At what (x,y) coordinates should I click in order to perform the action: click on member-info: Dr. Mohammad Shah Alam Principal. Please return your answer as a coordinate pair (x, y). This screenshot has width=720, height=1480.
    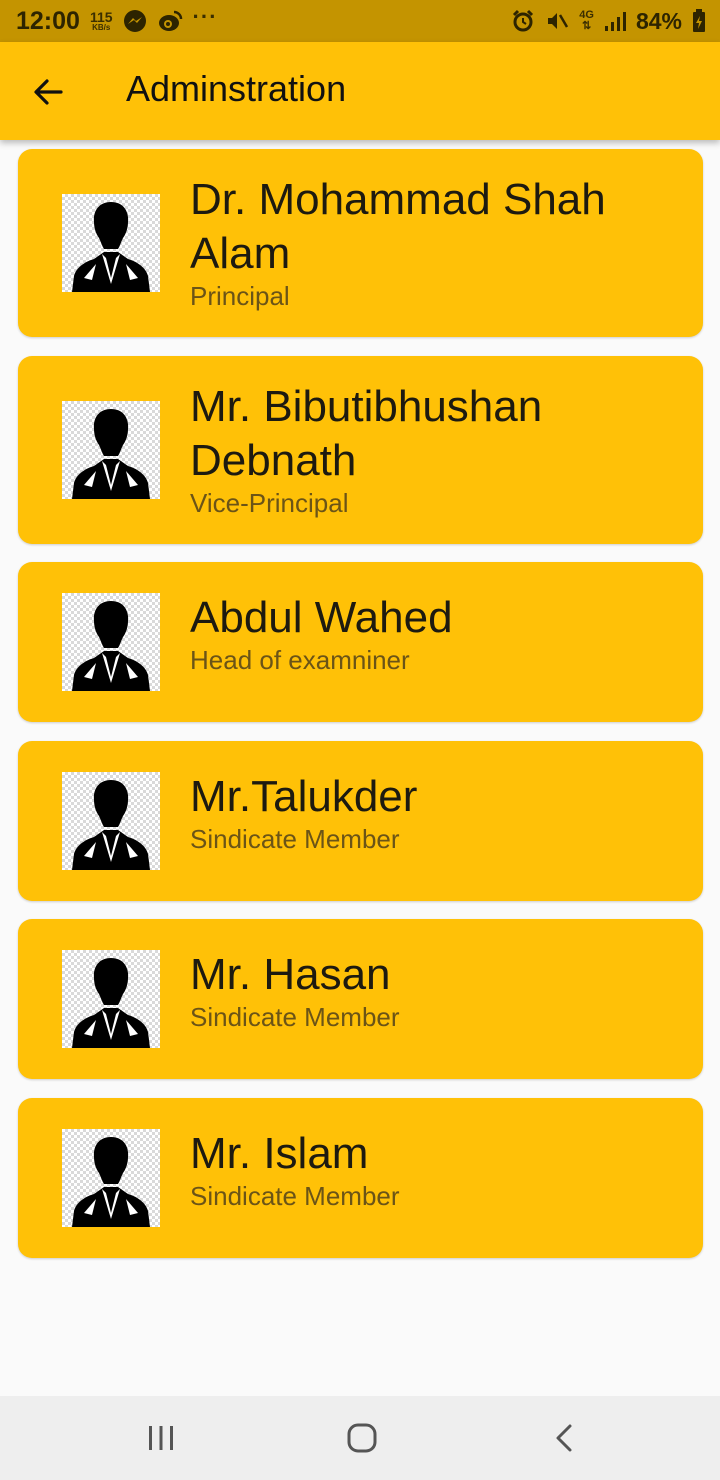
    Looking at the image, I should click on (430, 242).